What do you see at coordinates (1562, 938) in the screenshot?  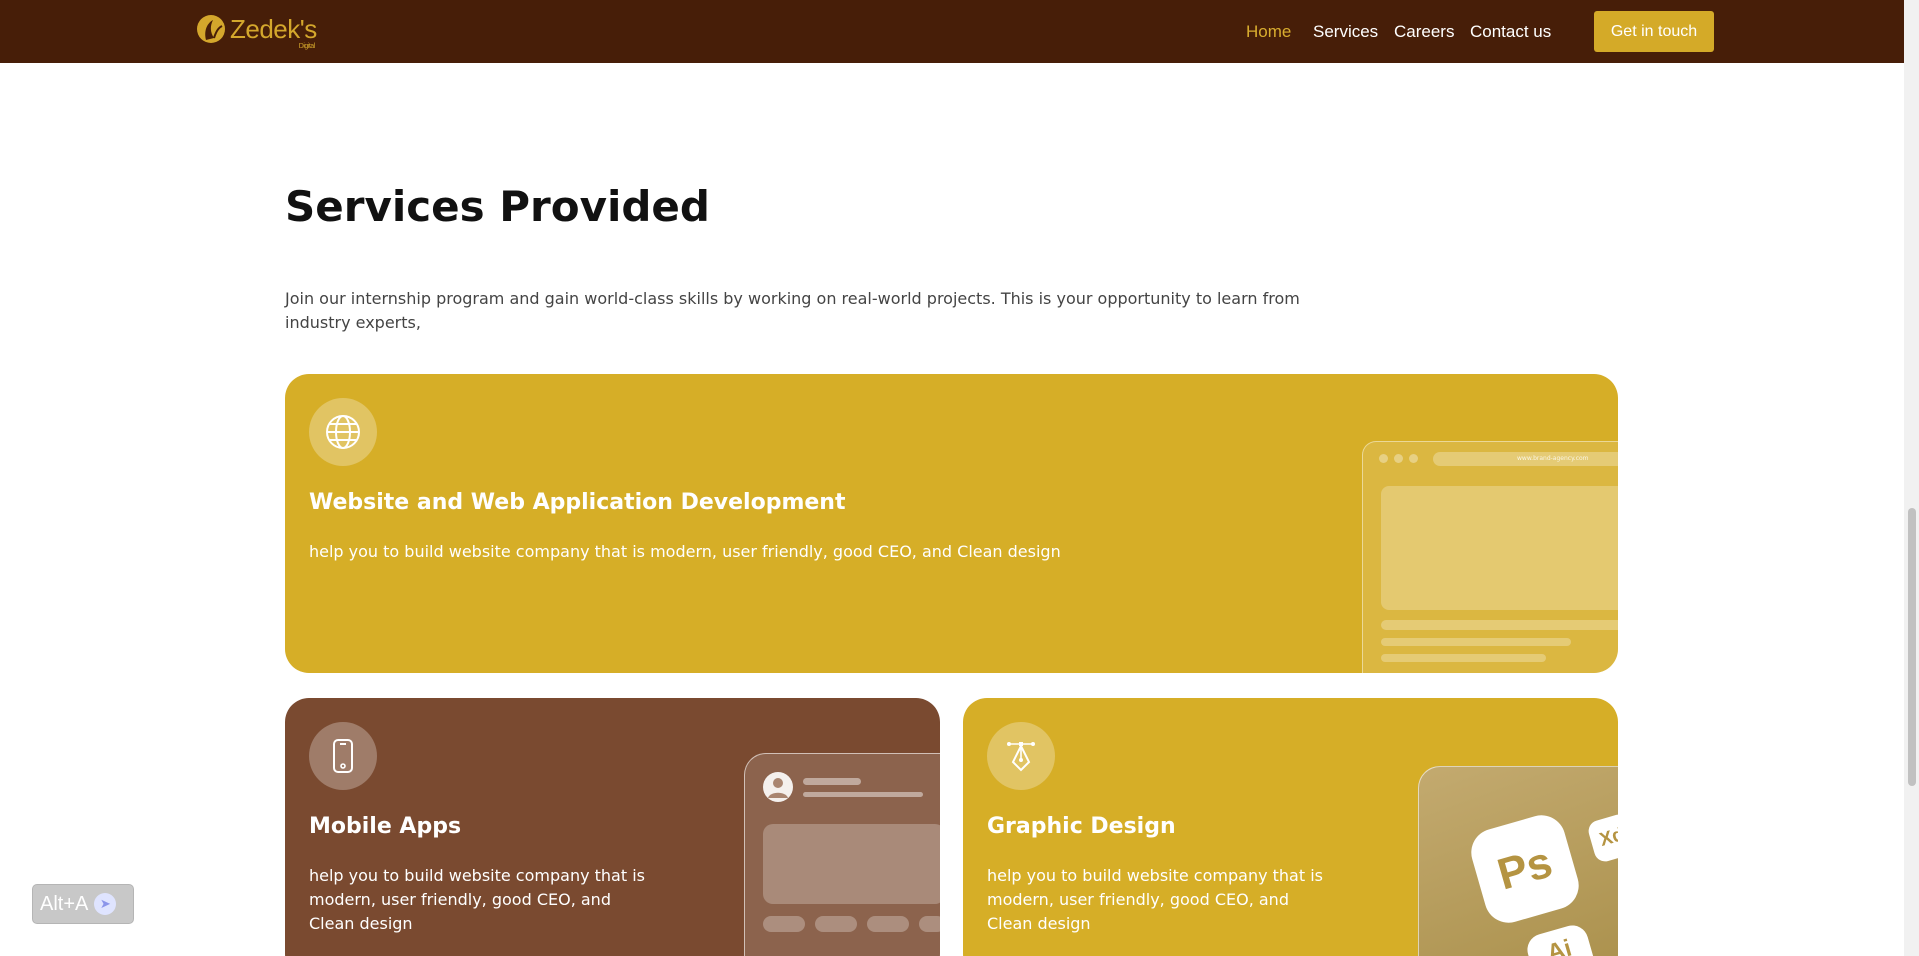 I see `illustrator-tile: Ai` at bounding box center [1562, 938].